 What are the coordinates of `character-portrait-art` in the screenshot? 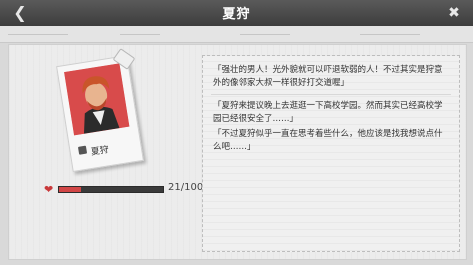 It's located at (97, 99).